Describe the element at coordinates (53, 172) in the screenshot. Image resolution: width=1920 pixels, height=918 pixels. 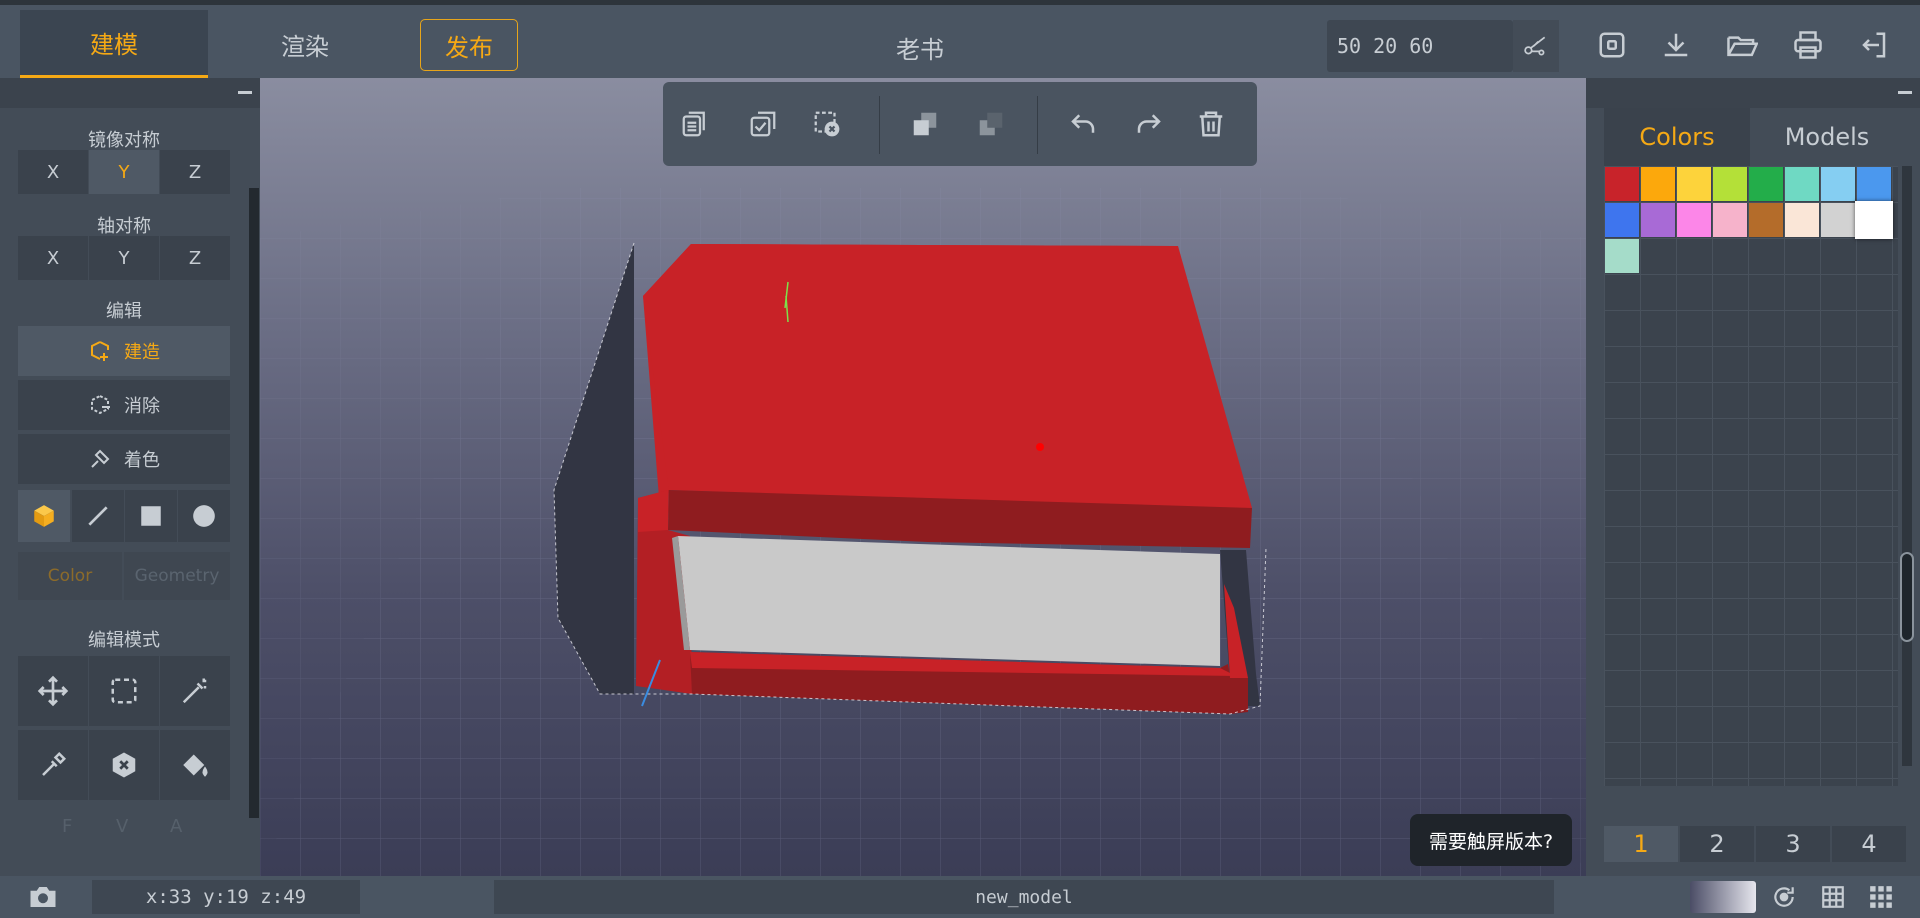
I see `mirror-x-button: X` at that location.